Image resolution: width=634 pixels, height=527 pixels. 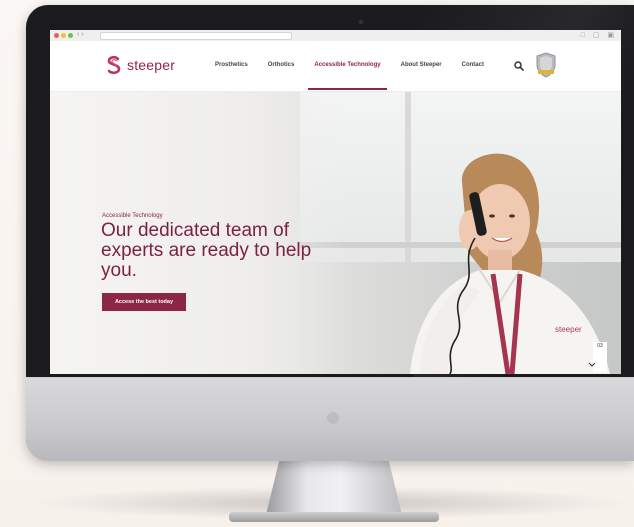 I want to click on search-icon, so click(x=519, y=66).